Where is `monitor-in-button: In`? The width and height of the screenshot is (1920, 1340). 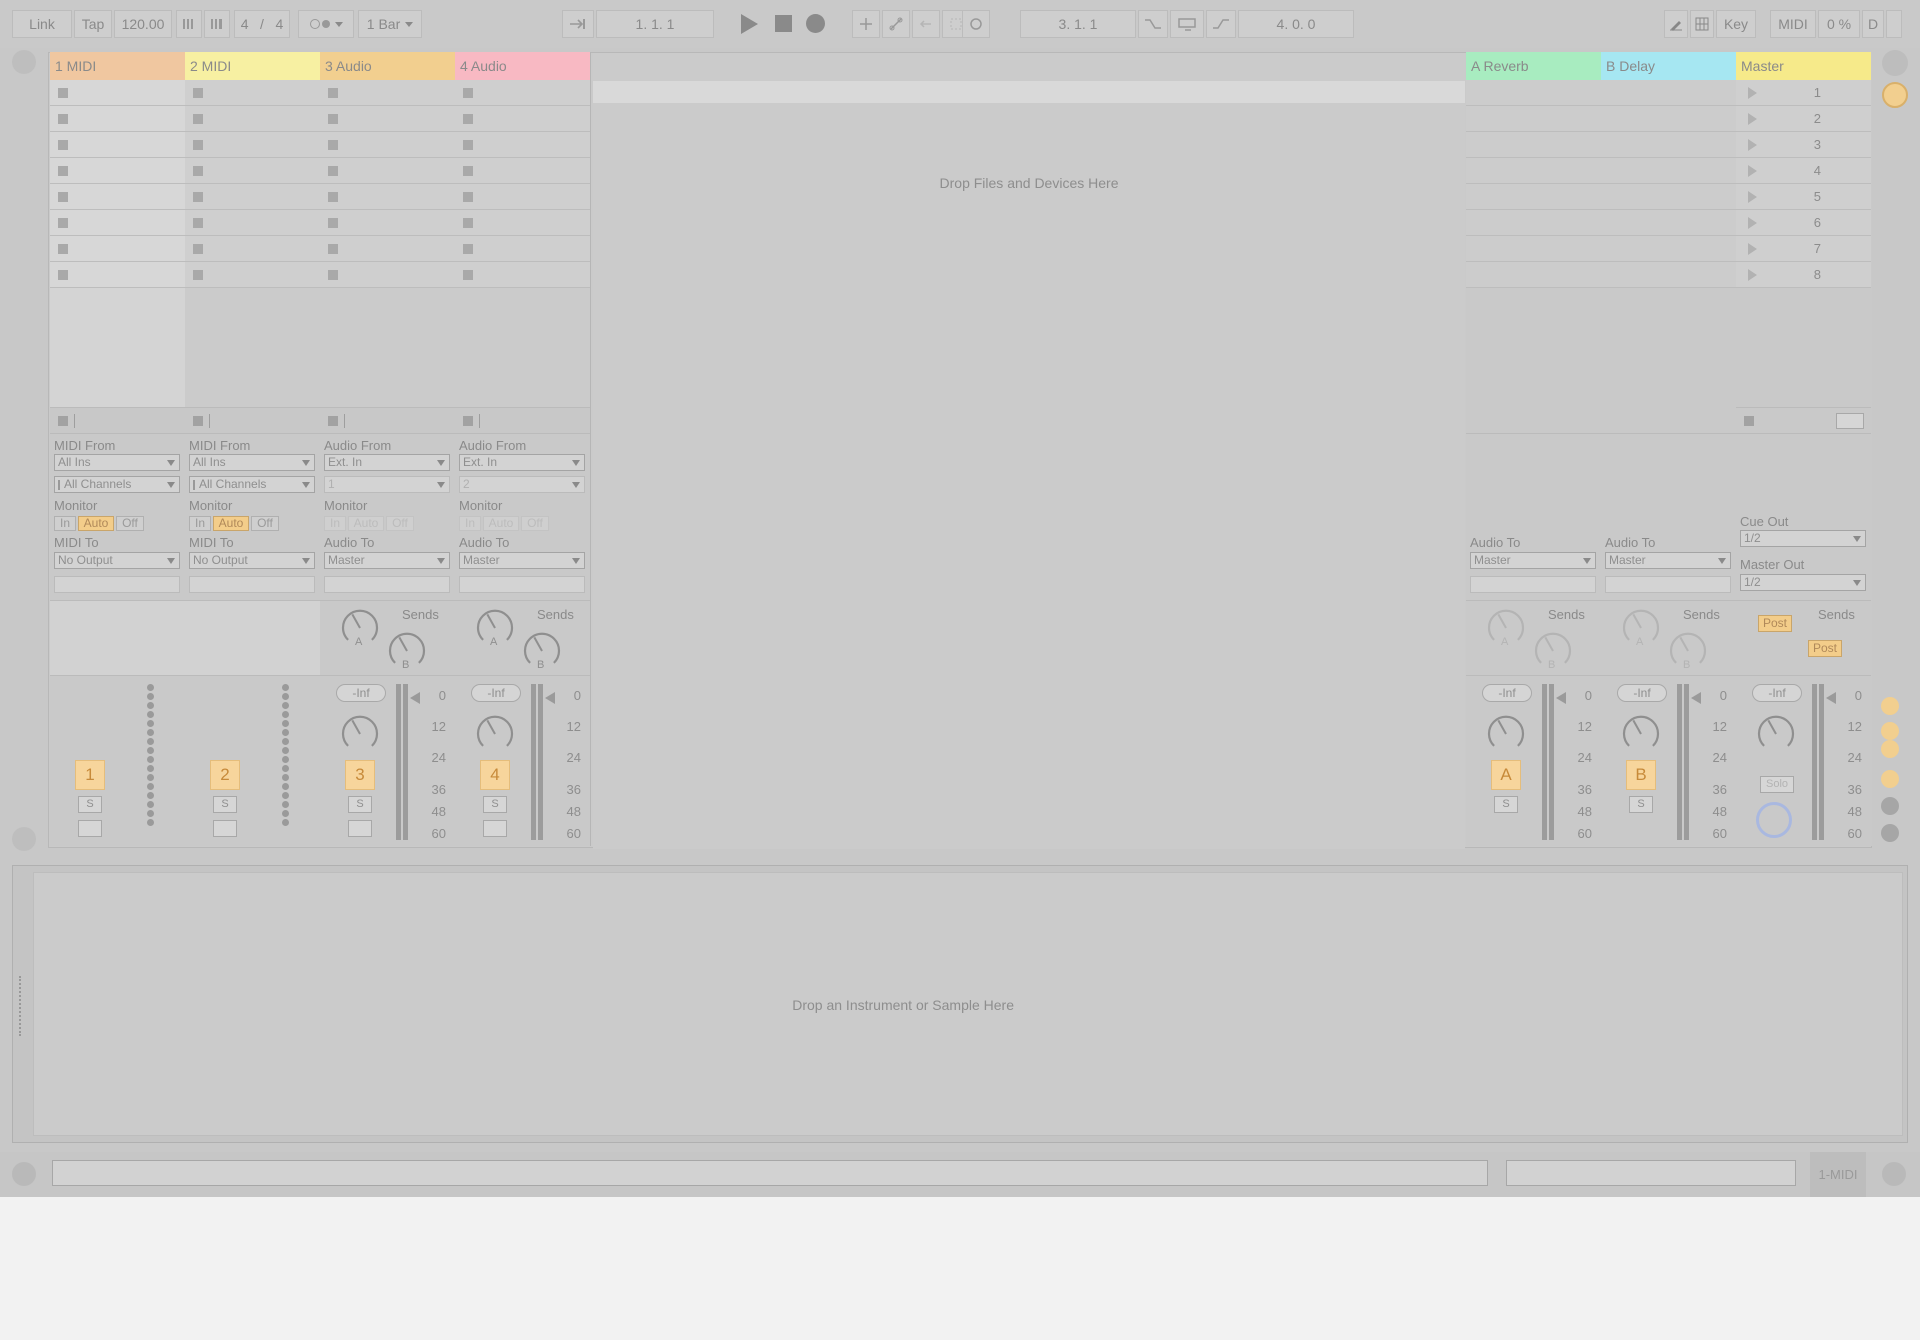
monitor-in-button: In is located at coordinates (335, 523).